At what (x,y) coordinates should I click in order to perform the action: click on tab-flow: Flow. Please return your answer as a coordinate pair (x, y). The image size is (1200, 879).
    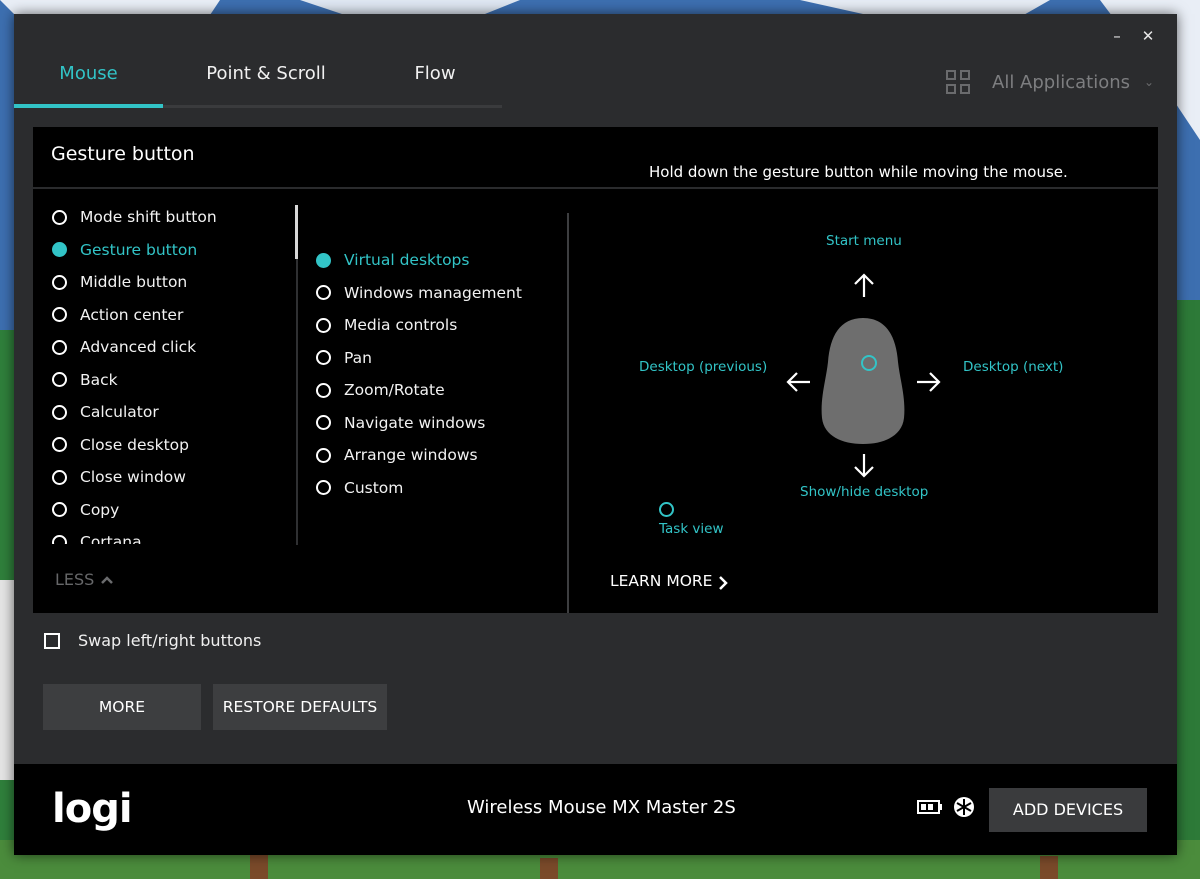
    Looking at the image, I should click on (435, 79).